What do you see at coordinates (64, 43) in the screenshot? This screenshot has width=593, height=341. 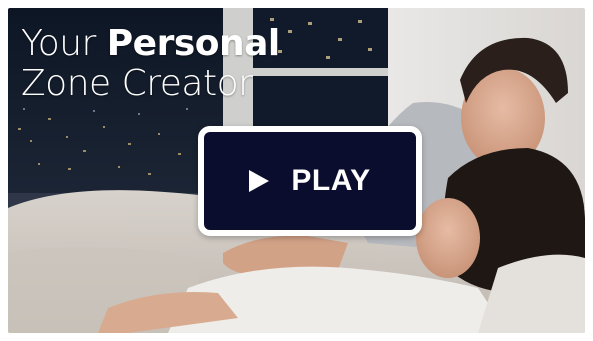 I see `headline-thin-text: Your` at bounding box center [64, 43].